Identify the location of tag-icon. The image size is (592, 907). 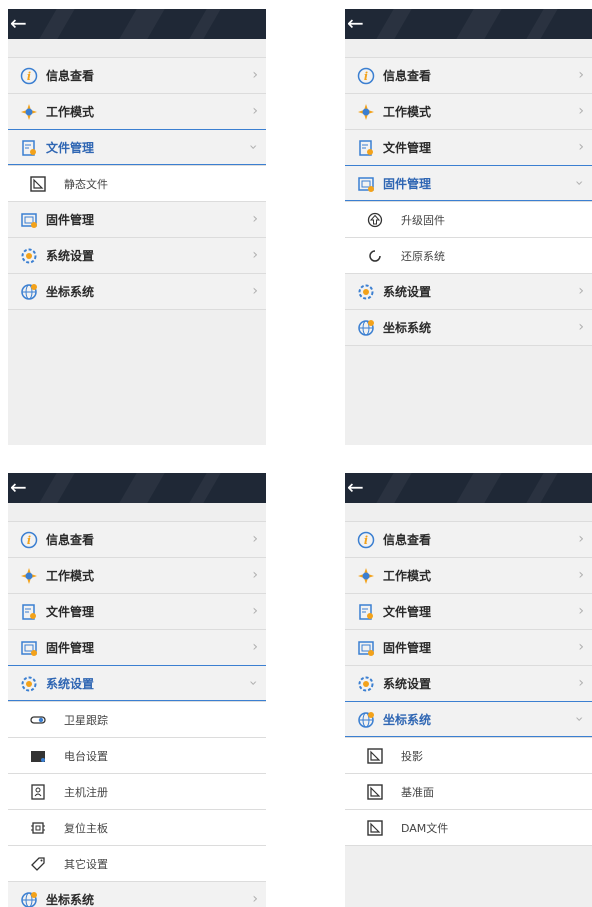
(38, 864).